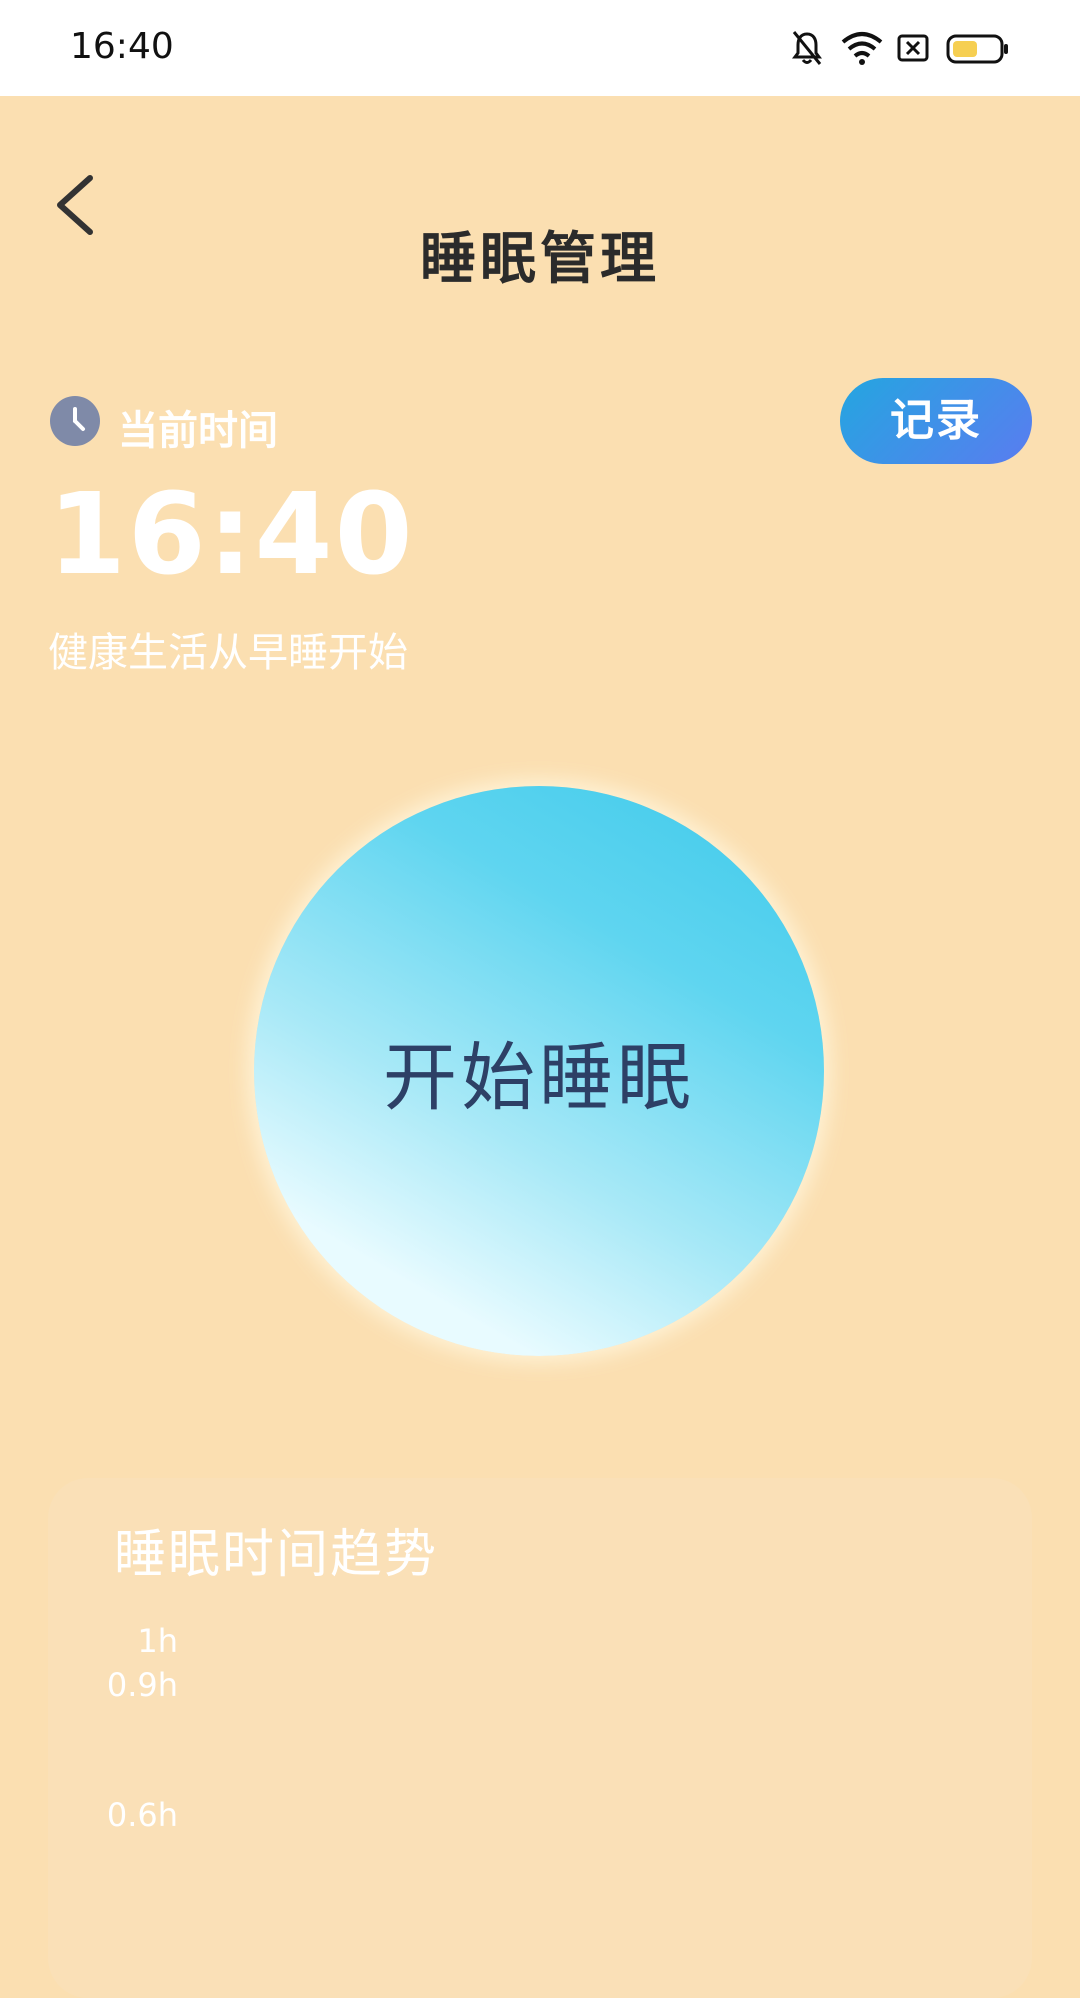 The image size is (1080, 1998). What do you see at coordinates (142, 1815) in the screenshot?
I see `y-tick-label: 0.6h` at bounding box center [142, 1815].